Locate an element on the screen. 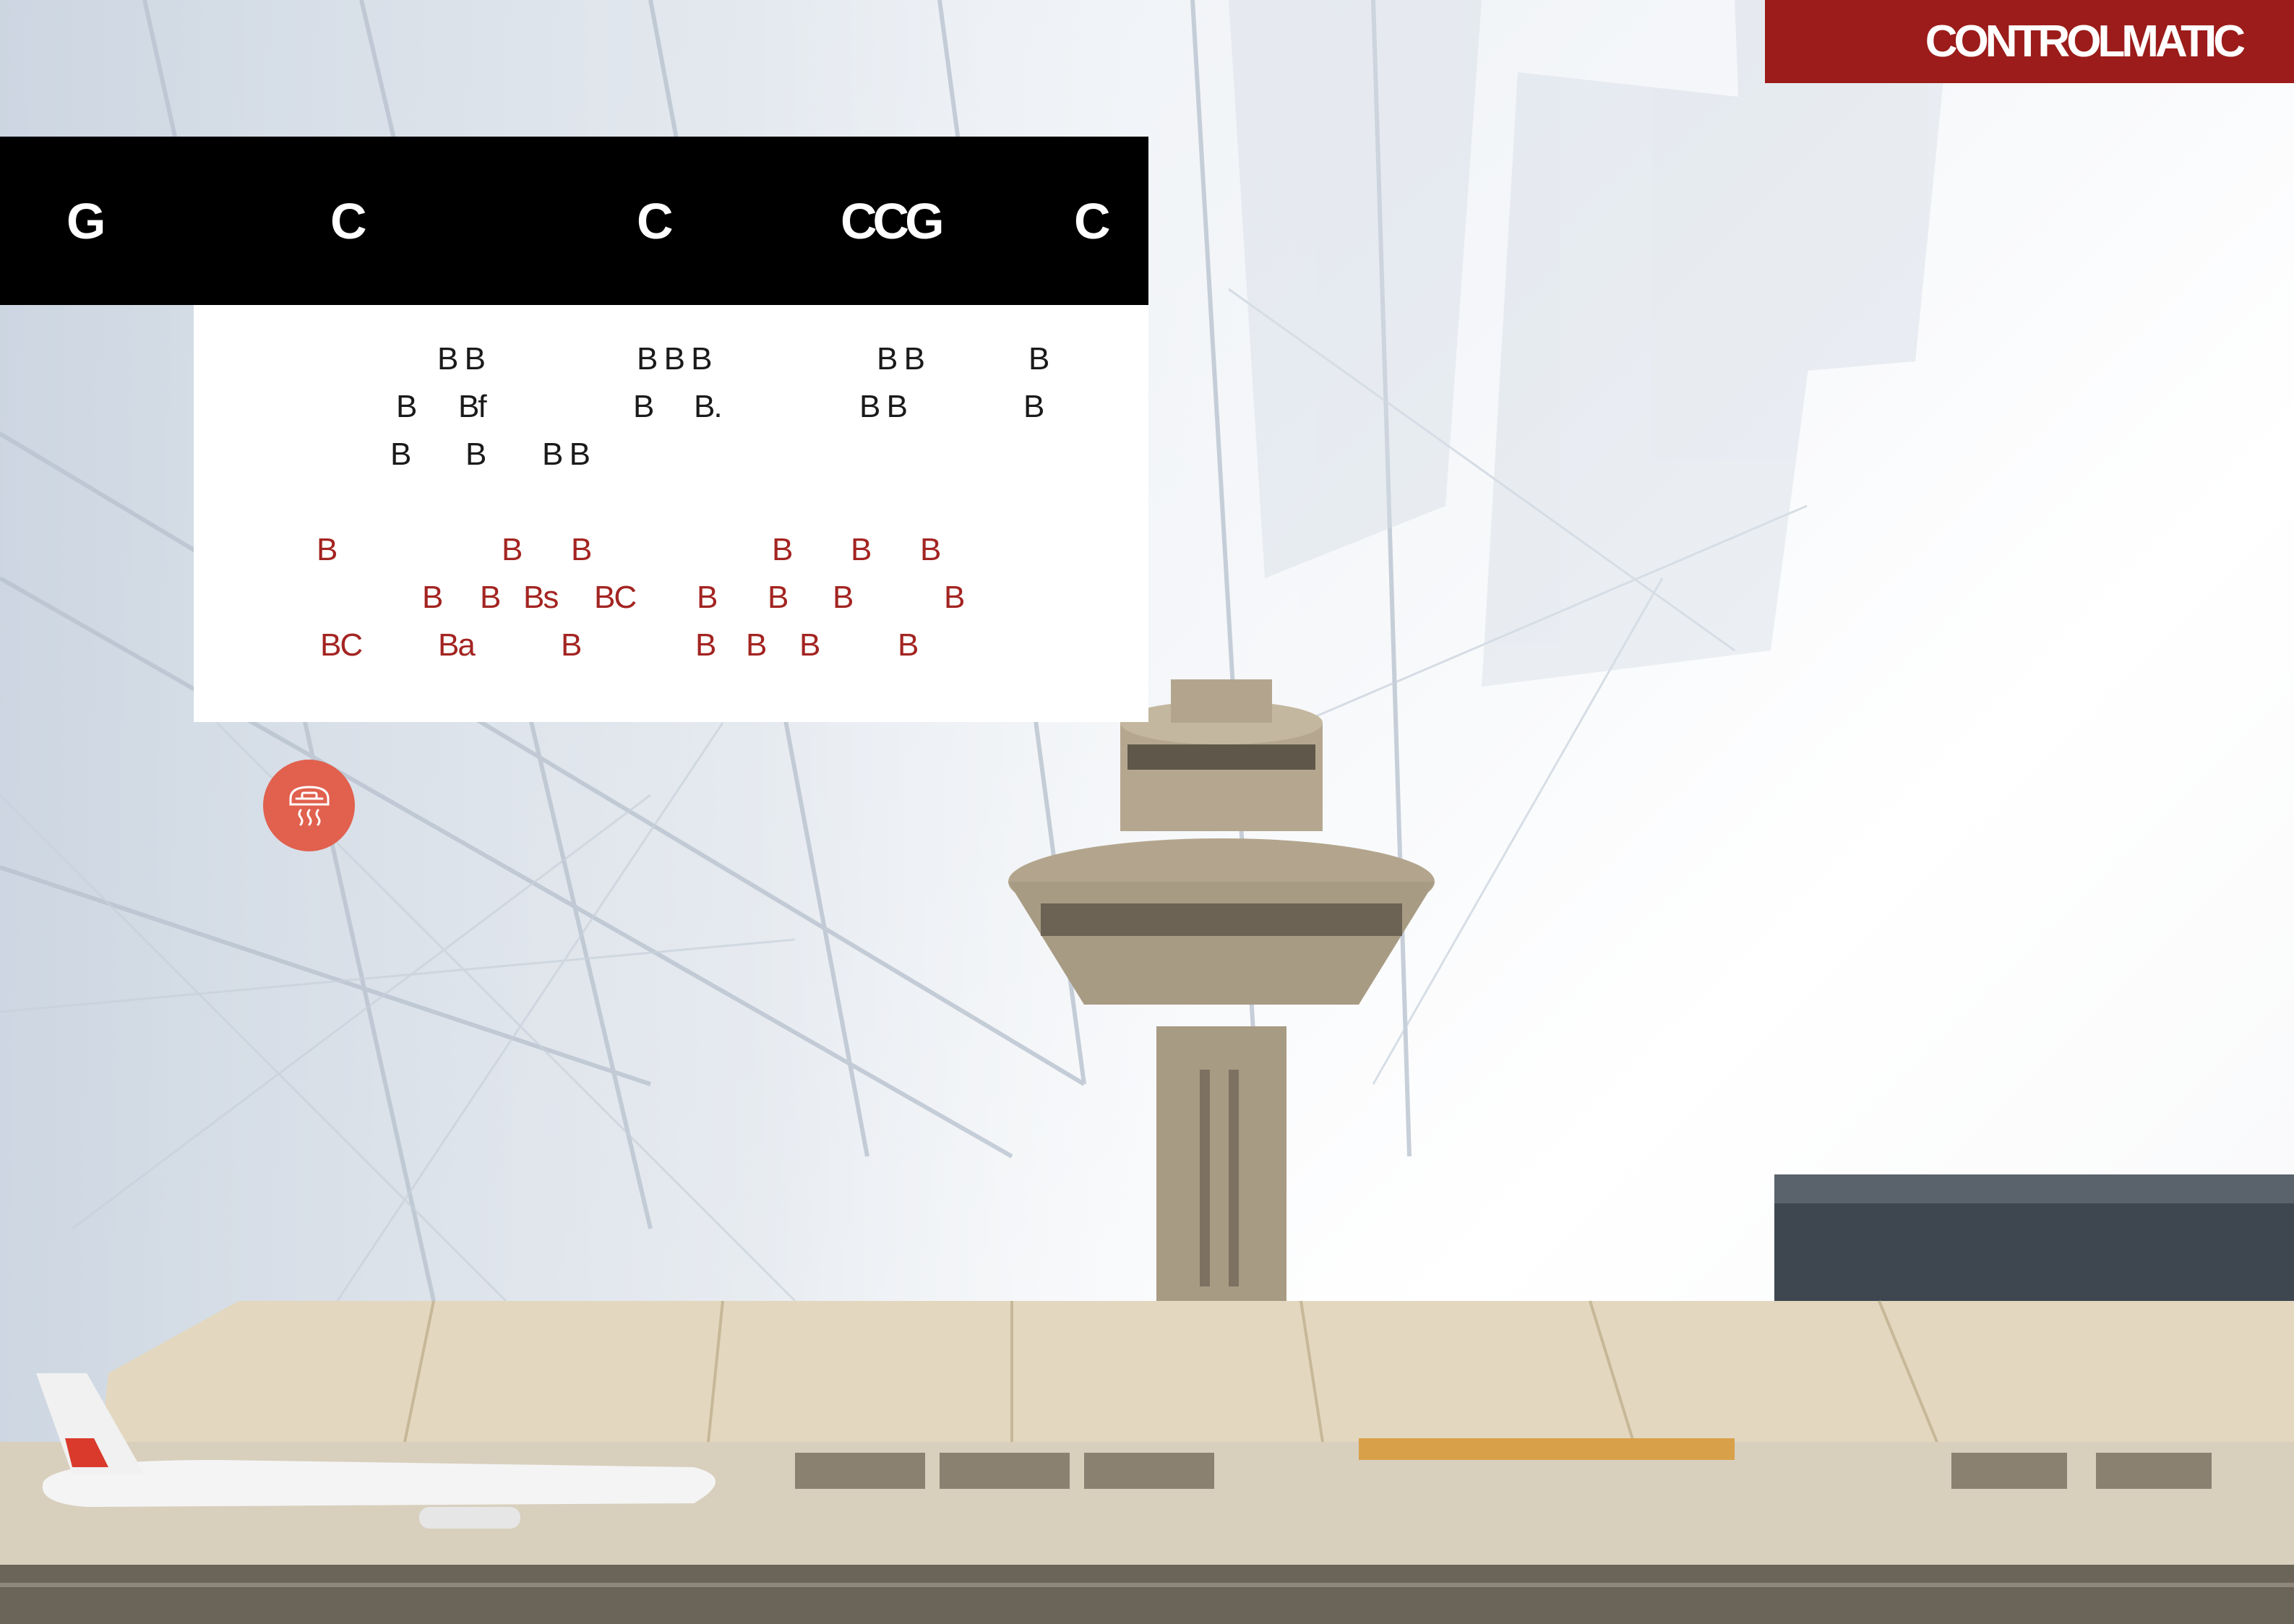 Image resolution: width=2294 pixels, height=1624 pixels. header-column-1: G is located at coordinates (86, 220).